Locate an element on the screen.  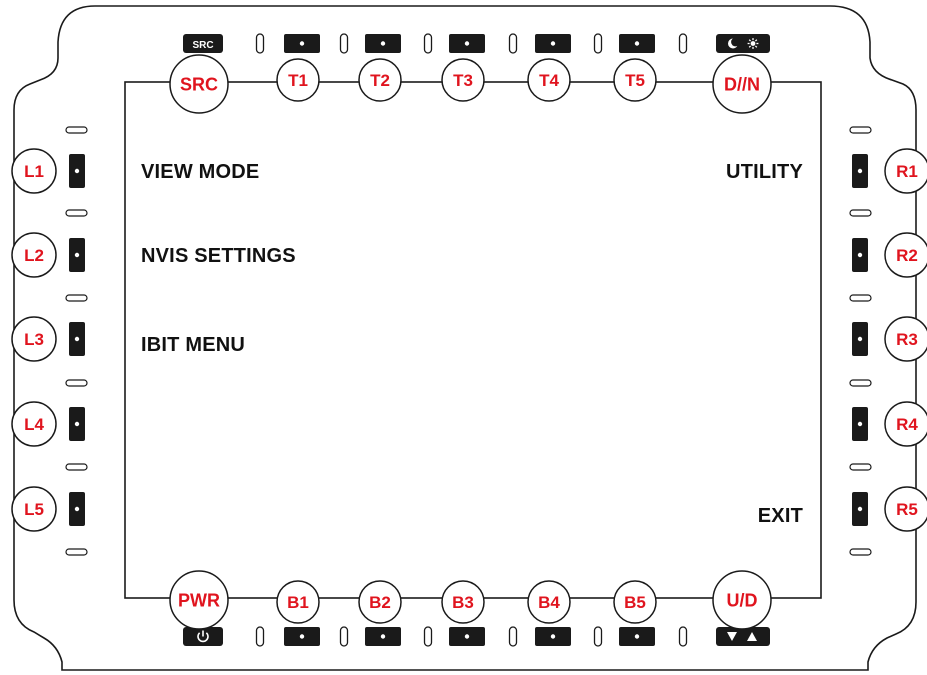
button-label: T1 is located at coordinates (298, 80).